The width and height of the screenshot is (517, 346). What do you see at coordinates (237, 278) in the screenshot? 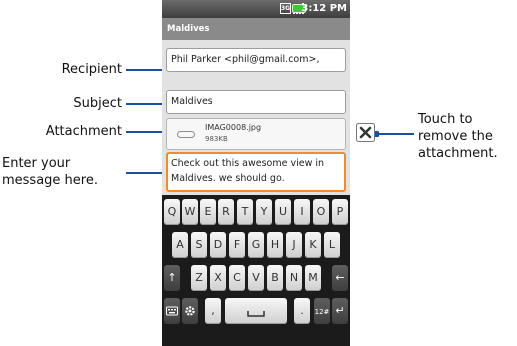
I see `key-c: C` at bounding box center [237, 278].